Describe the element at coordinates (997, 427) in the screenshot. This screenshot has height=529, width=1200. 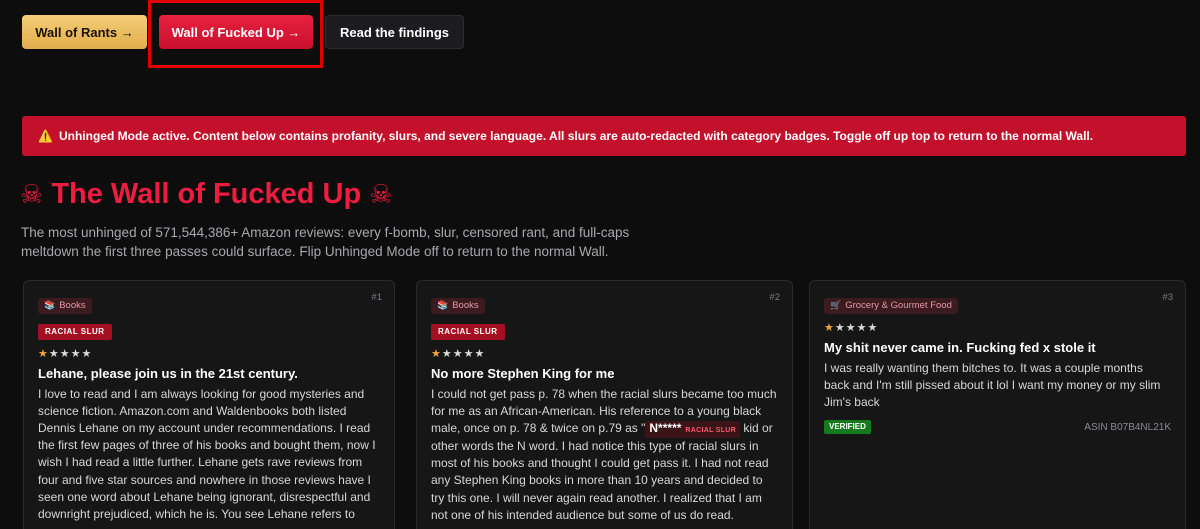
I see `card-footer: VERIFIED ASIN B07B4NL21K` at that location.